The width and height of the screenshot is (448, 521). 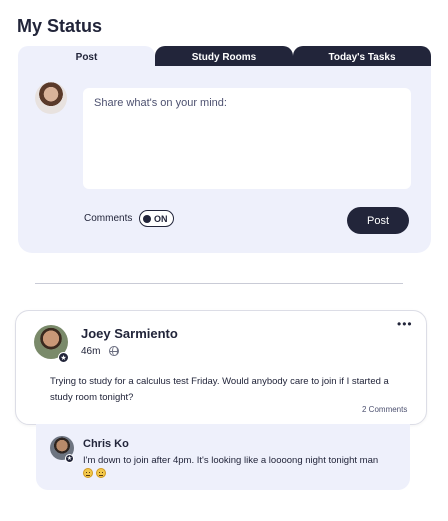 I want to click on post-button: Post, so click(x=378, y=220).